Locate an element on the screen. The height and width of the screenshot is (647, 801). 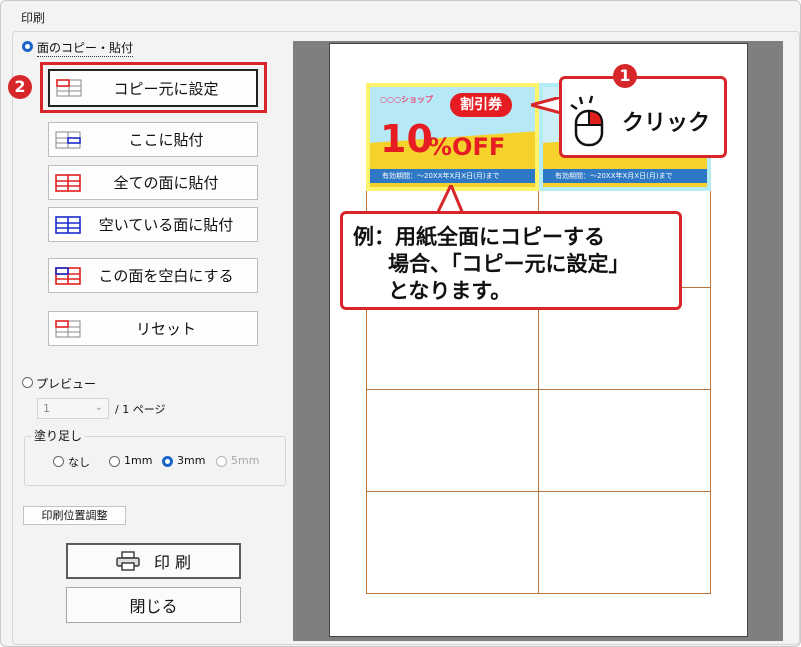
reset-button: リセット is located at coordinates (153, 328).